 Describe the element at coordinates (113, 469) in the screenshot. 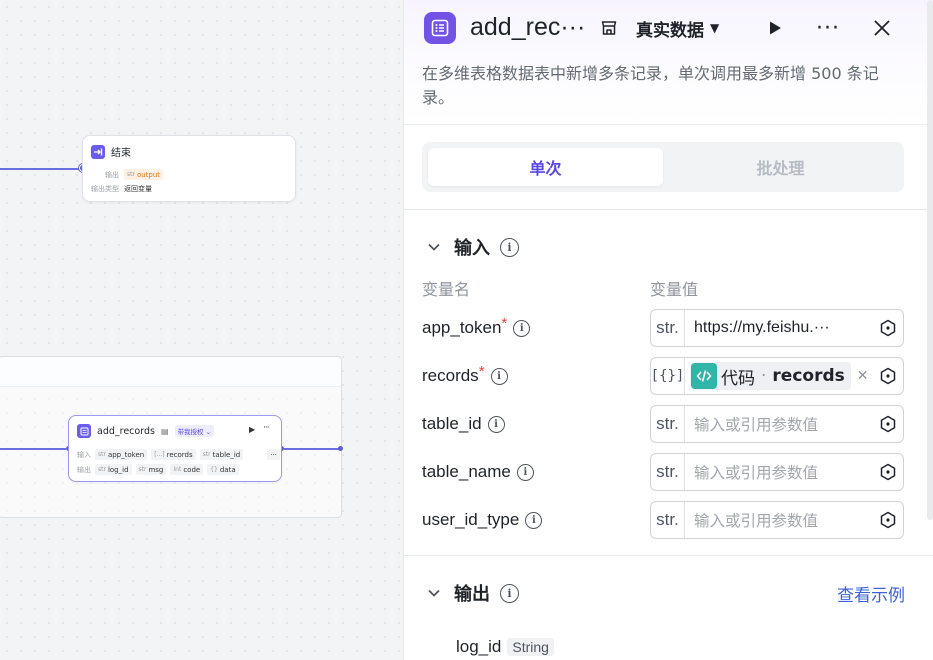

I see `records-node-output-tag: str log_id` at that location.